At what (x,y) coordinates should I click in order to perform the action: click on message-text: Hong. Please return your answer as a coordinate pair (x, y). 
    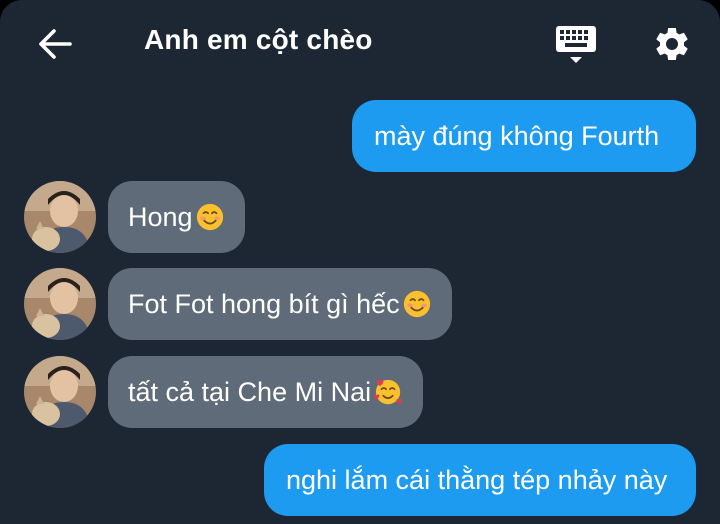
    Looking at the image, I should click on (160, 216).